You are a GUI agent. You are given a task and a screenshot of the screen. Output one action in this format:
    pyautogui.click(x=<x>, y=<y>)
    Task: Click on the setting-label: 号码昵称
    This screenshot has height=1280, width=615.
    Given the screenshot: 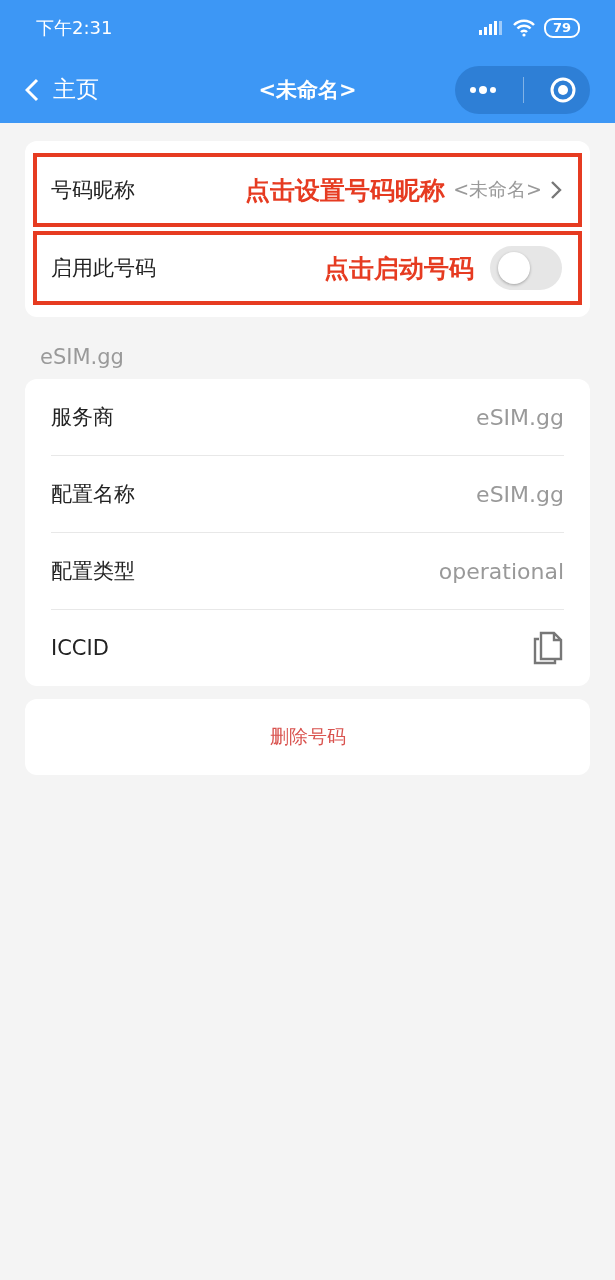 What is the action you would take?
    pyautogui.click(x=93, y=190)
    